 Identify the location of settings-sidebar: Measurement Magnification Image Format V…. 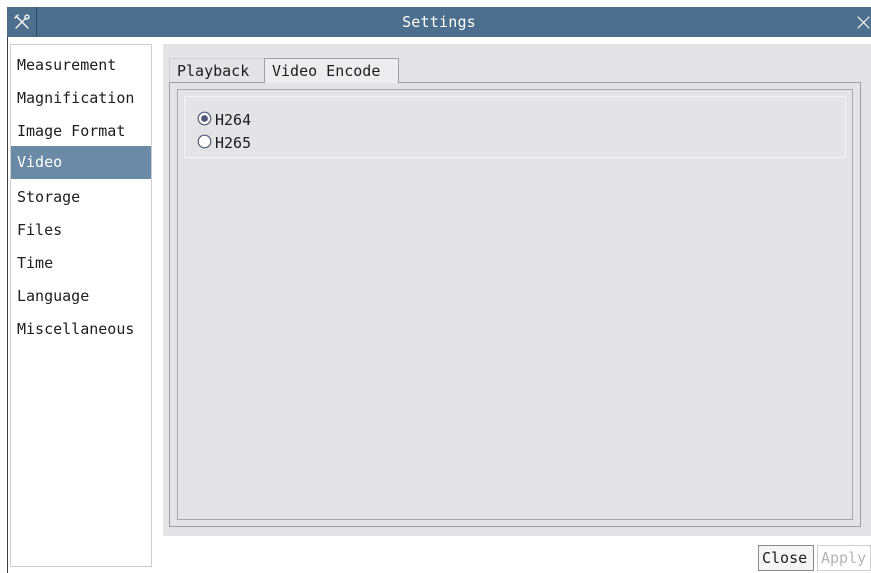
(81, 305).